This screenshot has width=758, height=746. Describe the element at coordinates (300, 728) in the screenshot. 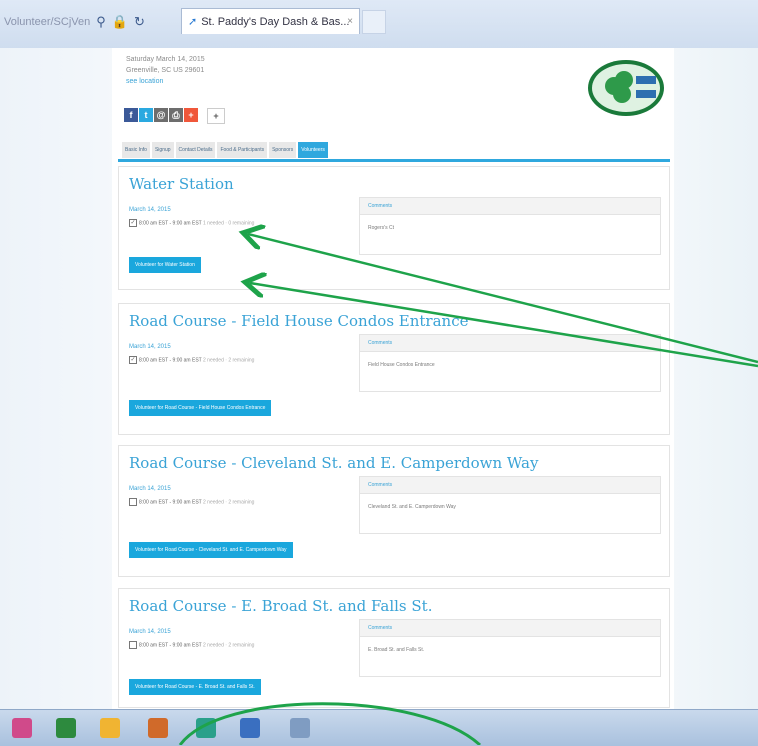

I see `taskbar-window-icon` at that location.